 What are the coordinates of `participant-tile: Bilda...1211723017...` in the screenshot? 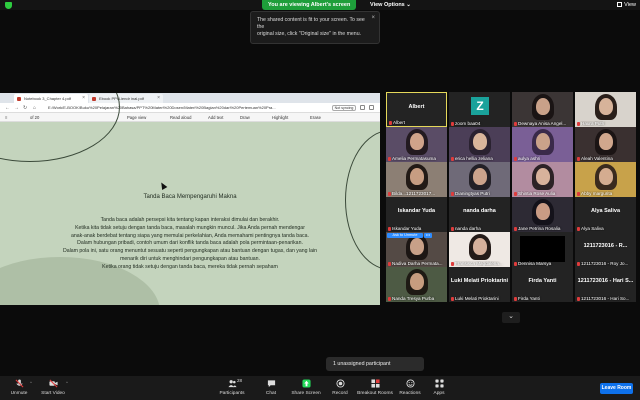 It's located at (416, 179).